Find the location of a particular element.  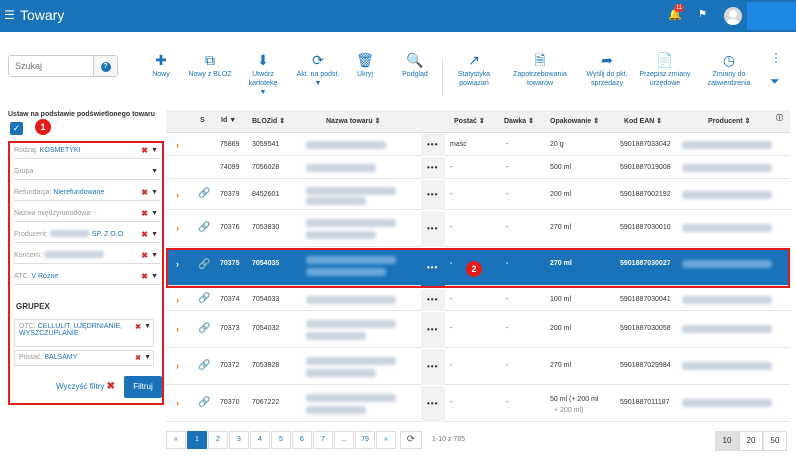

help-button: ? is located at coordinates (105, 66).